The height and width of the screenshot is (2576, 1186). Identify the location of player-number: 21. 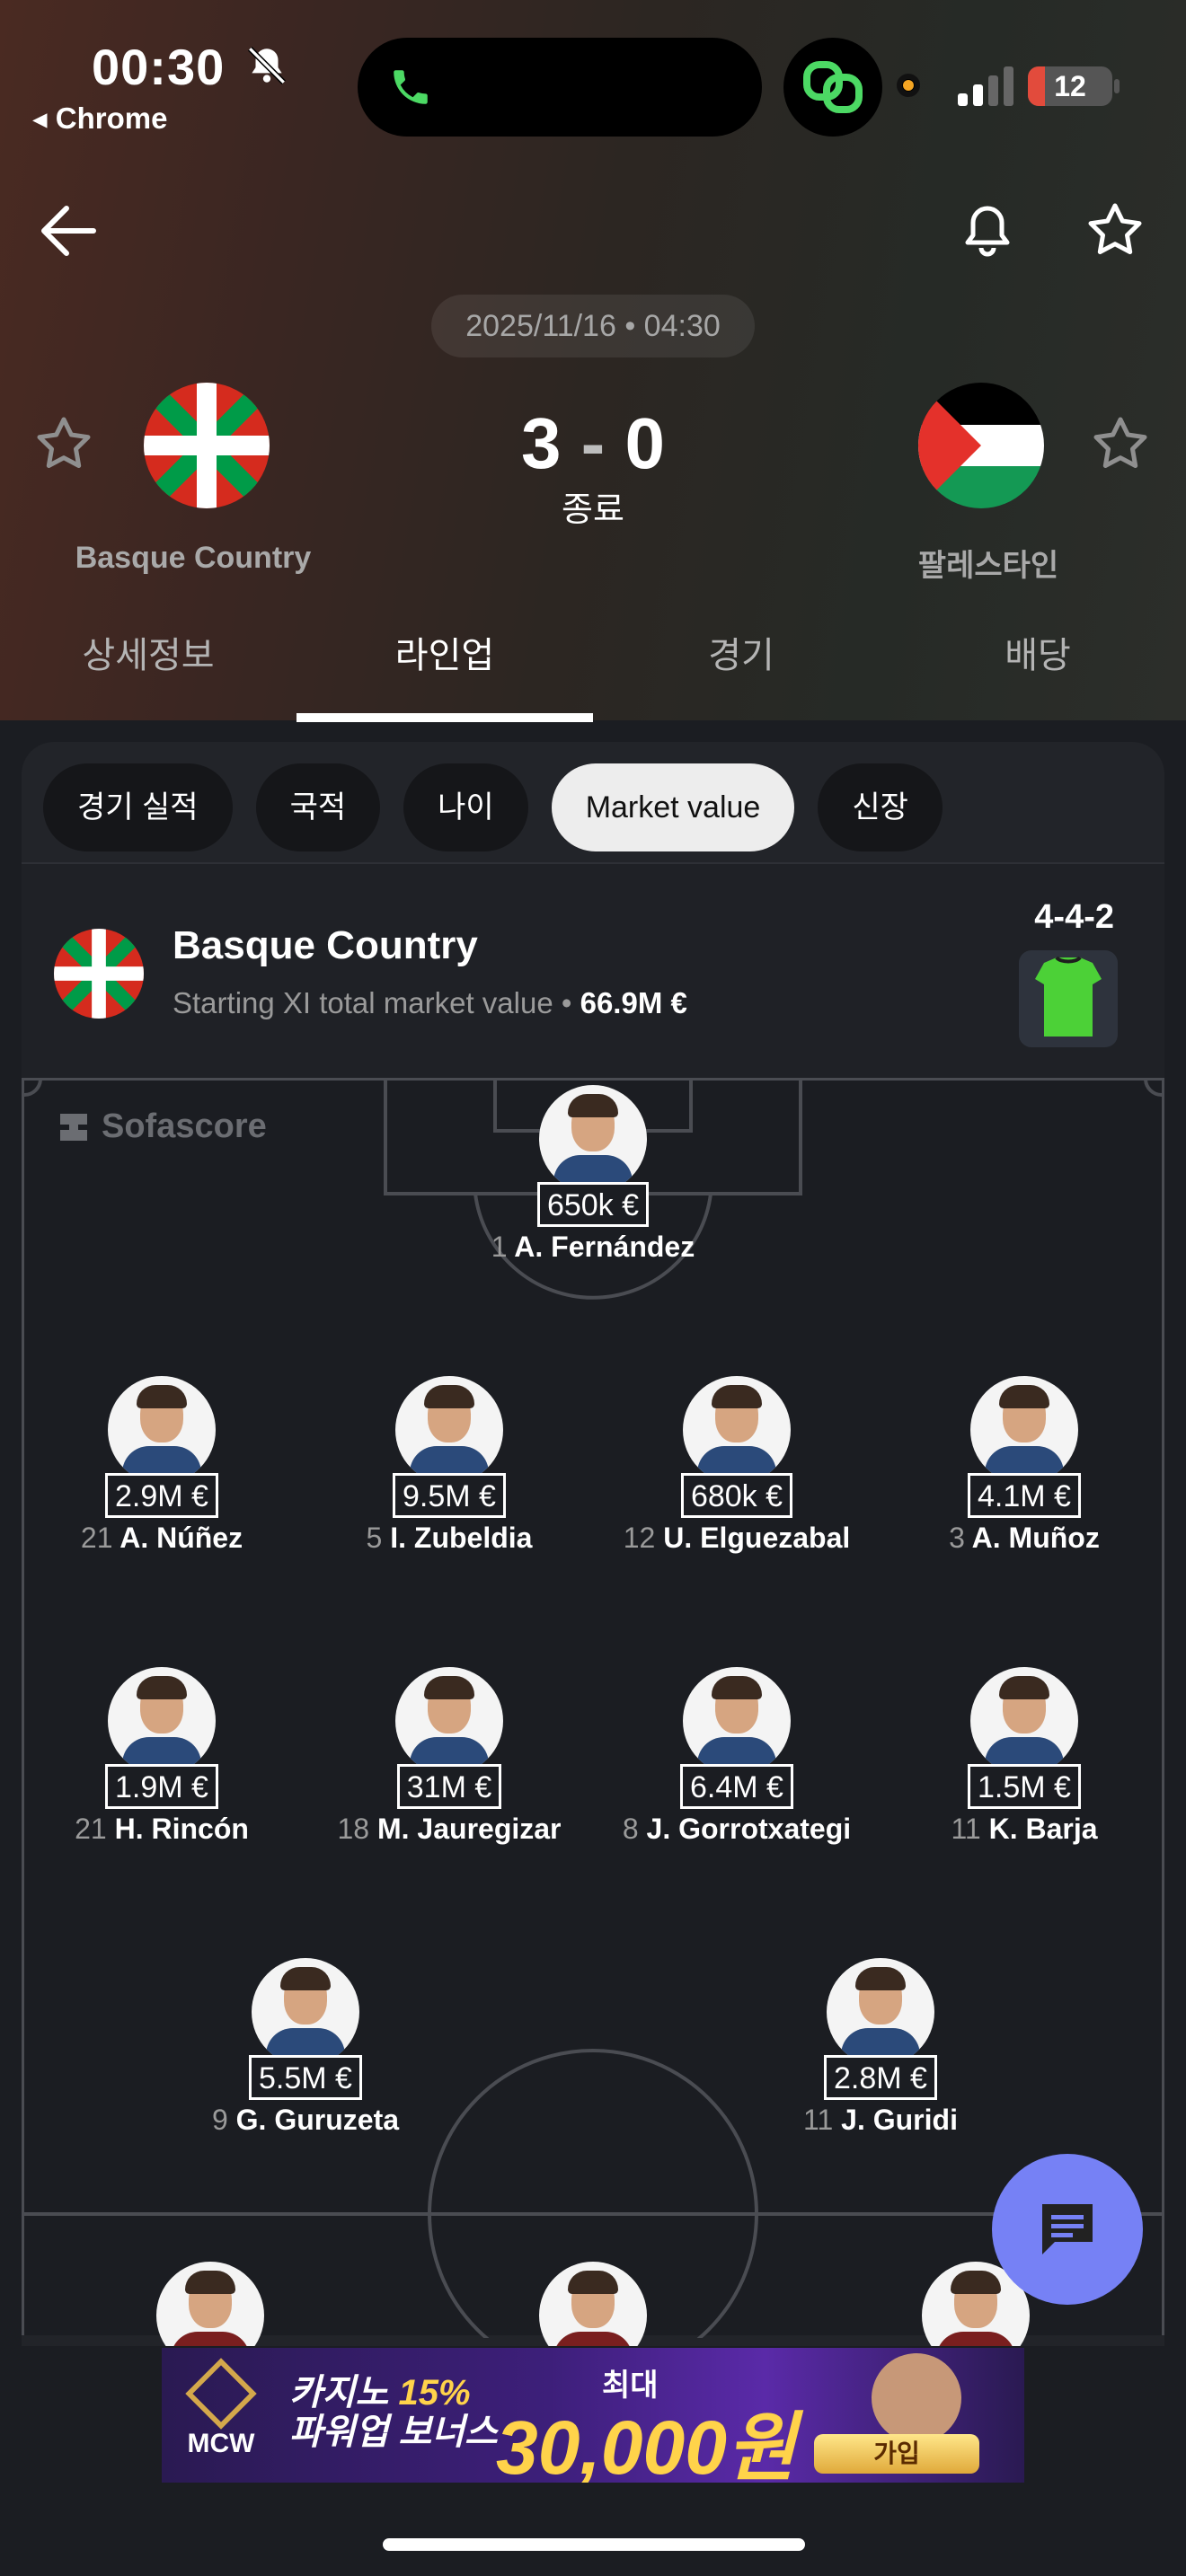
(91, 1829).